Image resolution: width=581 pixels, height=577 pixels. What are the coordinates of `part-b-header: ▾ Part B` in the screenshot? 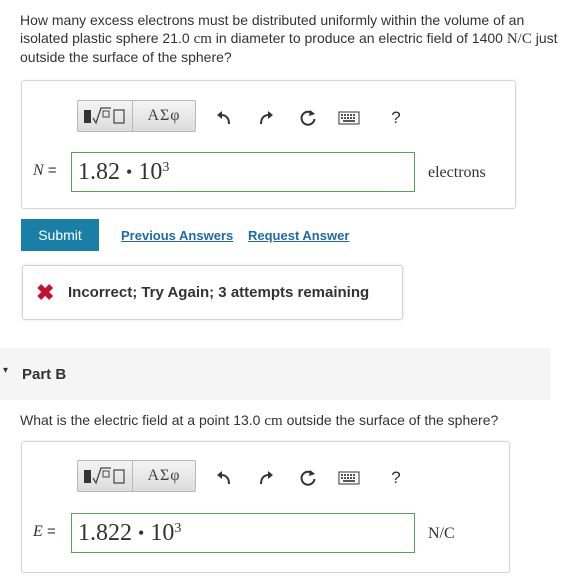 It's located at (275, 374).